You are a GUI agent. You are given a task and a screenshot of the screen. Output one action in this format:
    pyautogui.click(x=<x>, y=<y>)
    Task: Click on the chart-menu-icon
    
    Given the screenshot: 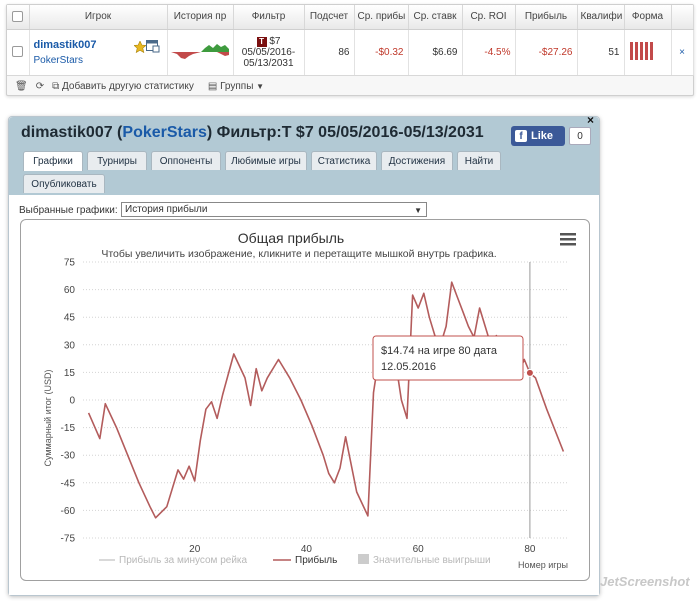 What is the action you would take?
    pyautogui.click(x=568, y=239)
    